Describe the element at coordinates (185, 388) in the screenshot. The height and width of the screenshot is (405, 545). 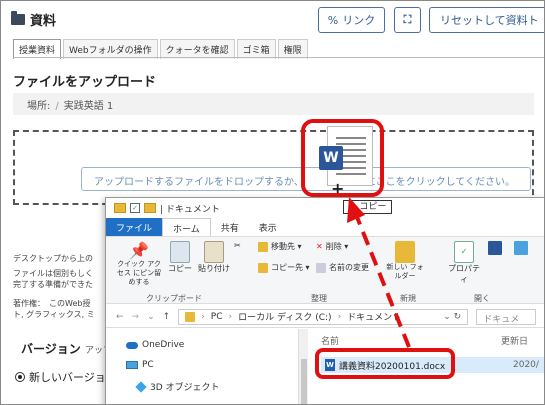
I see `nav-item-label: 3D オブジェクト` at that location.